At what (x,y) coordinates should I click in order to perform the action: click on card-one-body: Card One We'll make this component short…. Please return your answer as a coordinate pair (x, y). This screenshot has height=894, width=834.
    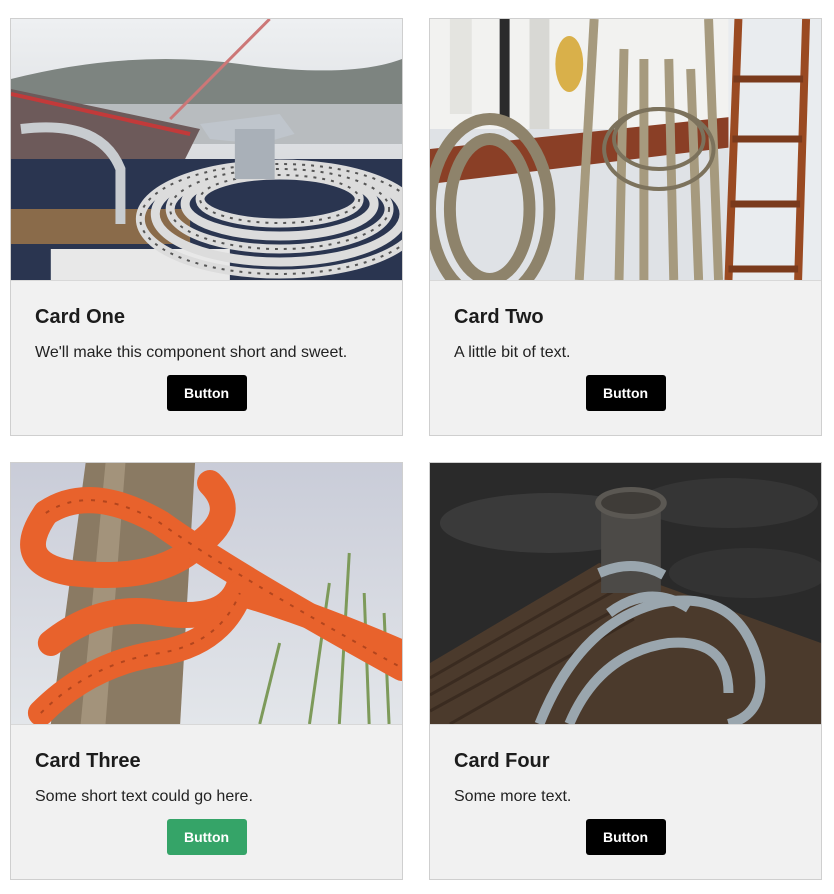
    Looking at the image, I should click on (206, 346).